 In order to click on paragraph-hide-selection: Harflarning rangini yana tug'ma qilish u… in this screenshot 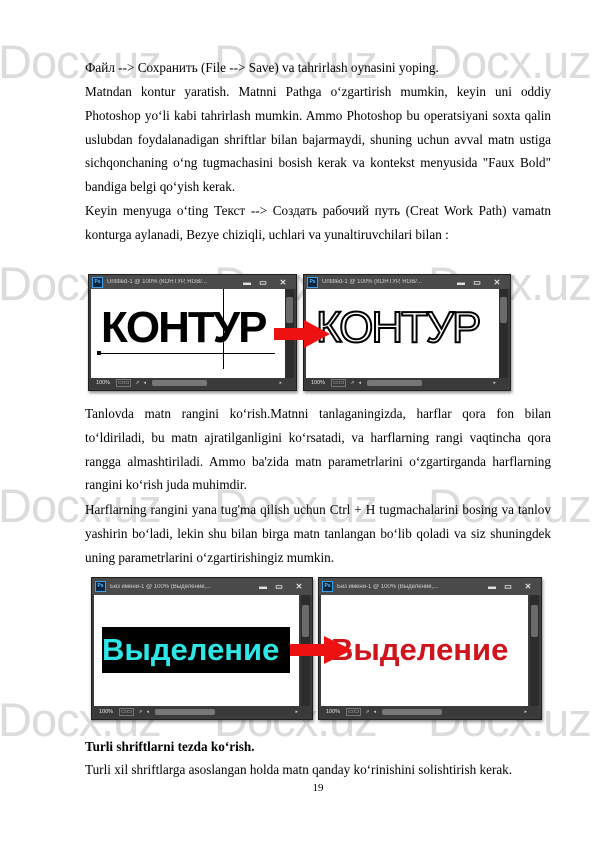, I will do `click(318, 533)`.